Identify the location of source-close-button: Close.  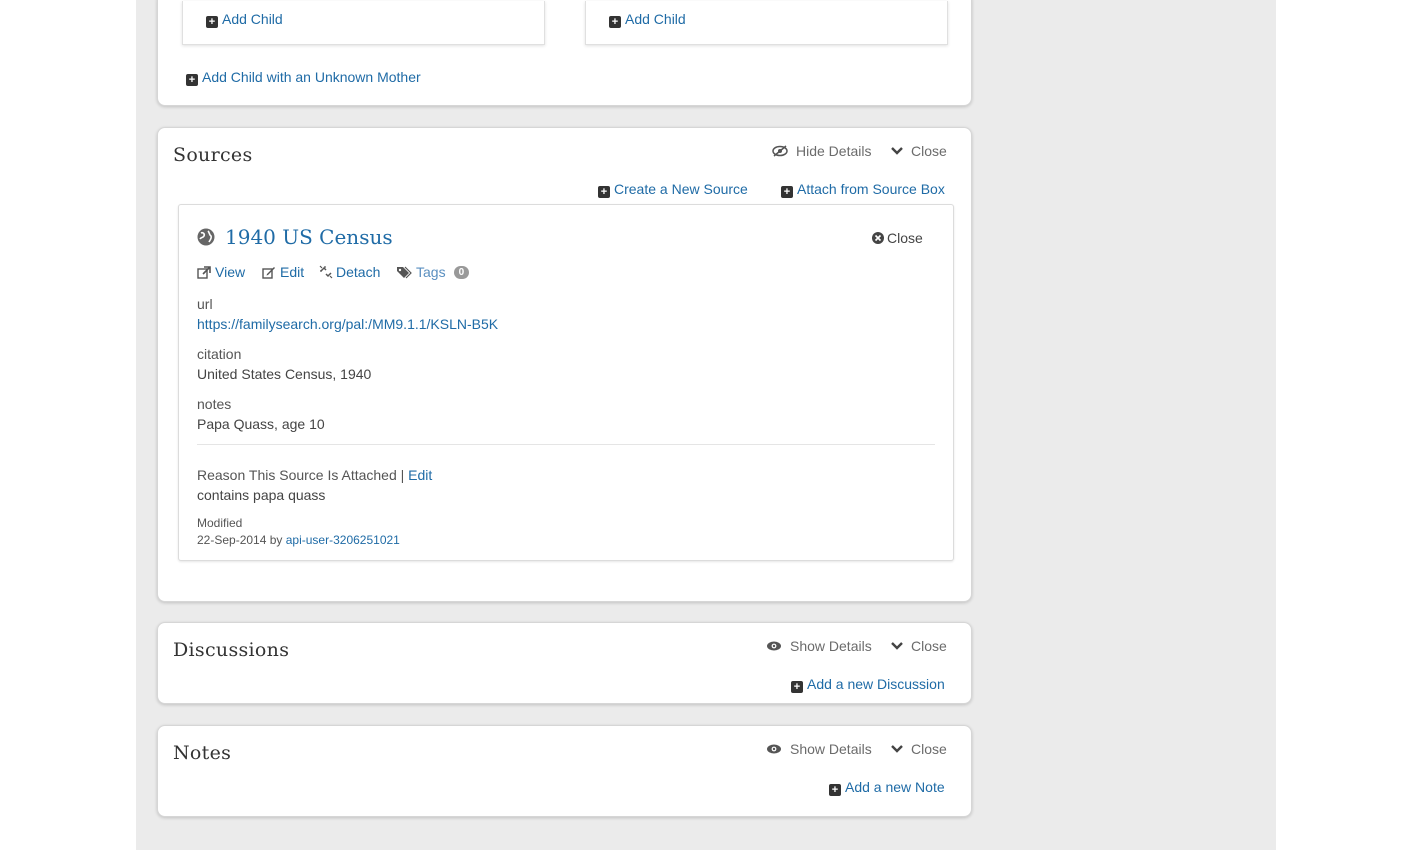
(897, 238).